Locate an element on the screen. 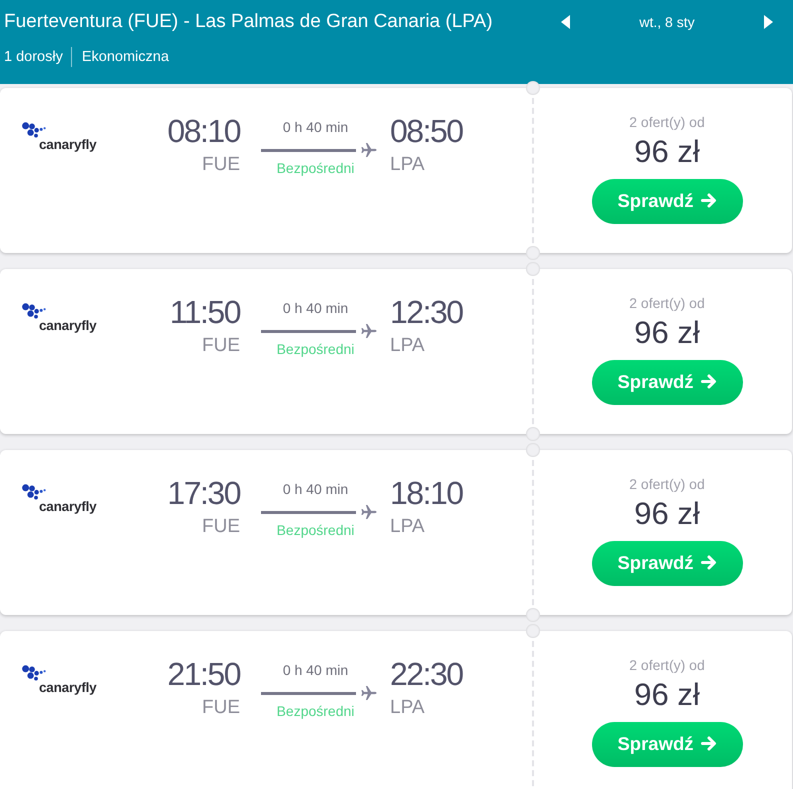  arrival-time: 08:50 is located at coordinates (426, 131).